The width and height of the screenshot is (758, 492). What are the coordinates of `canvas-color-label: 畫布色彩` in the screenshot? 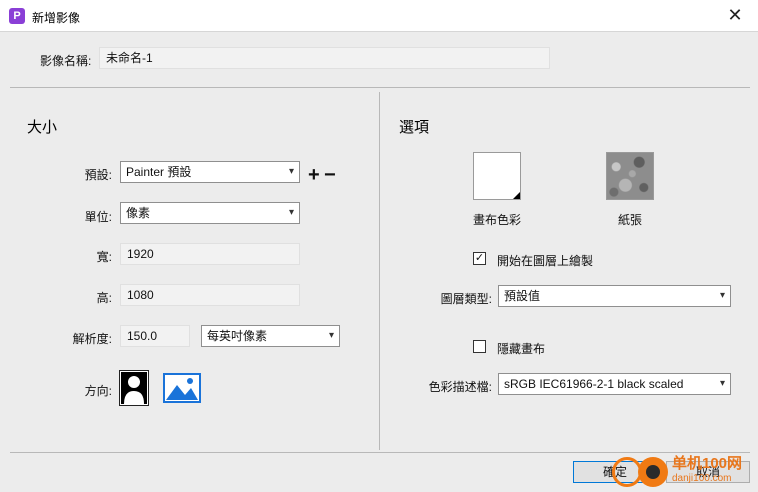 It's located at (497, 220).